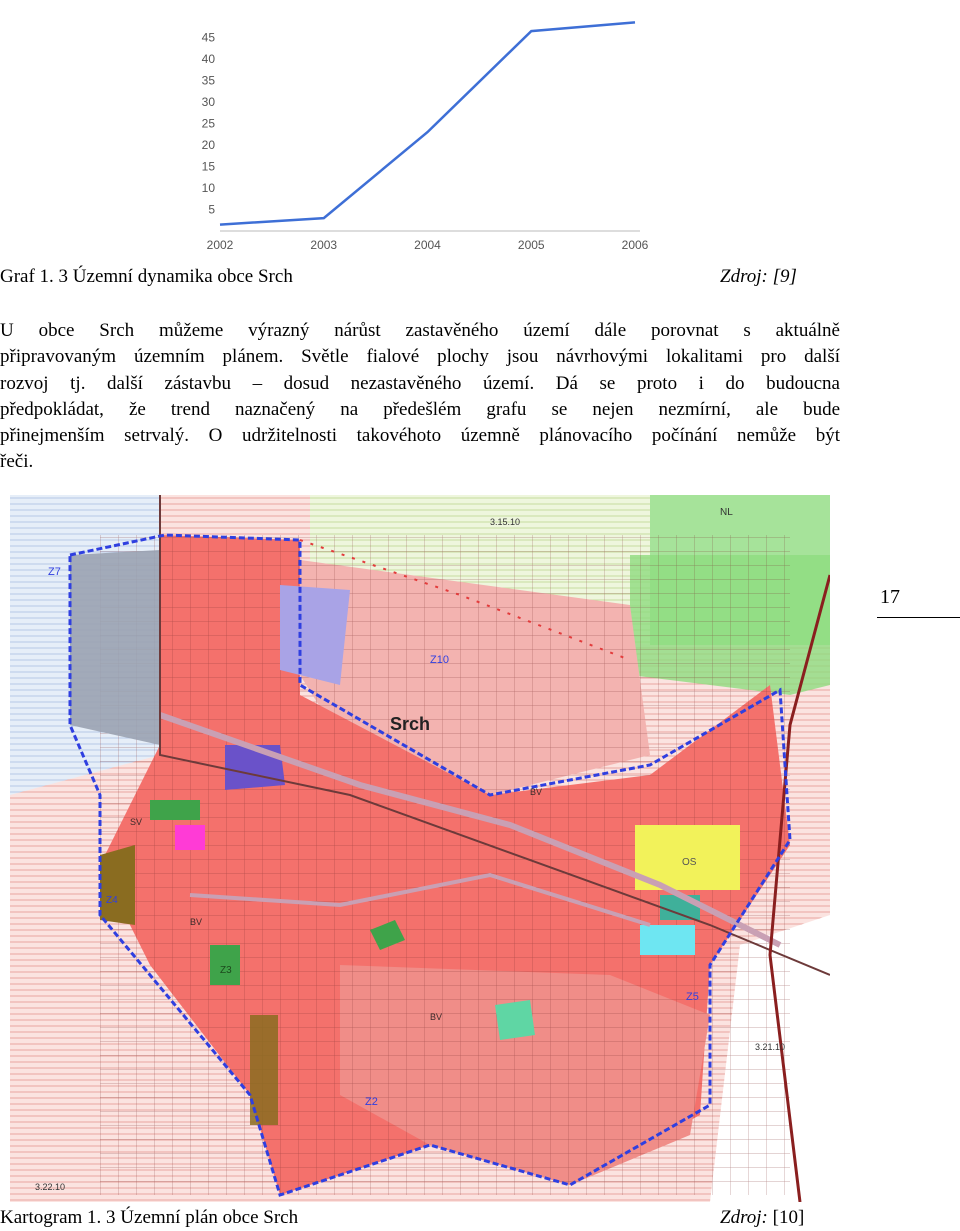  I want to click on x-tick-label: 2002, so click(220, 245).